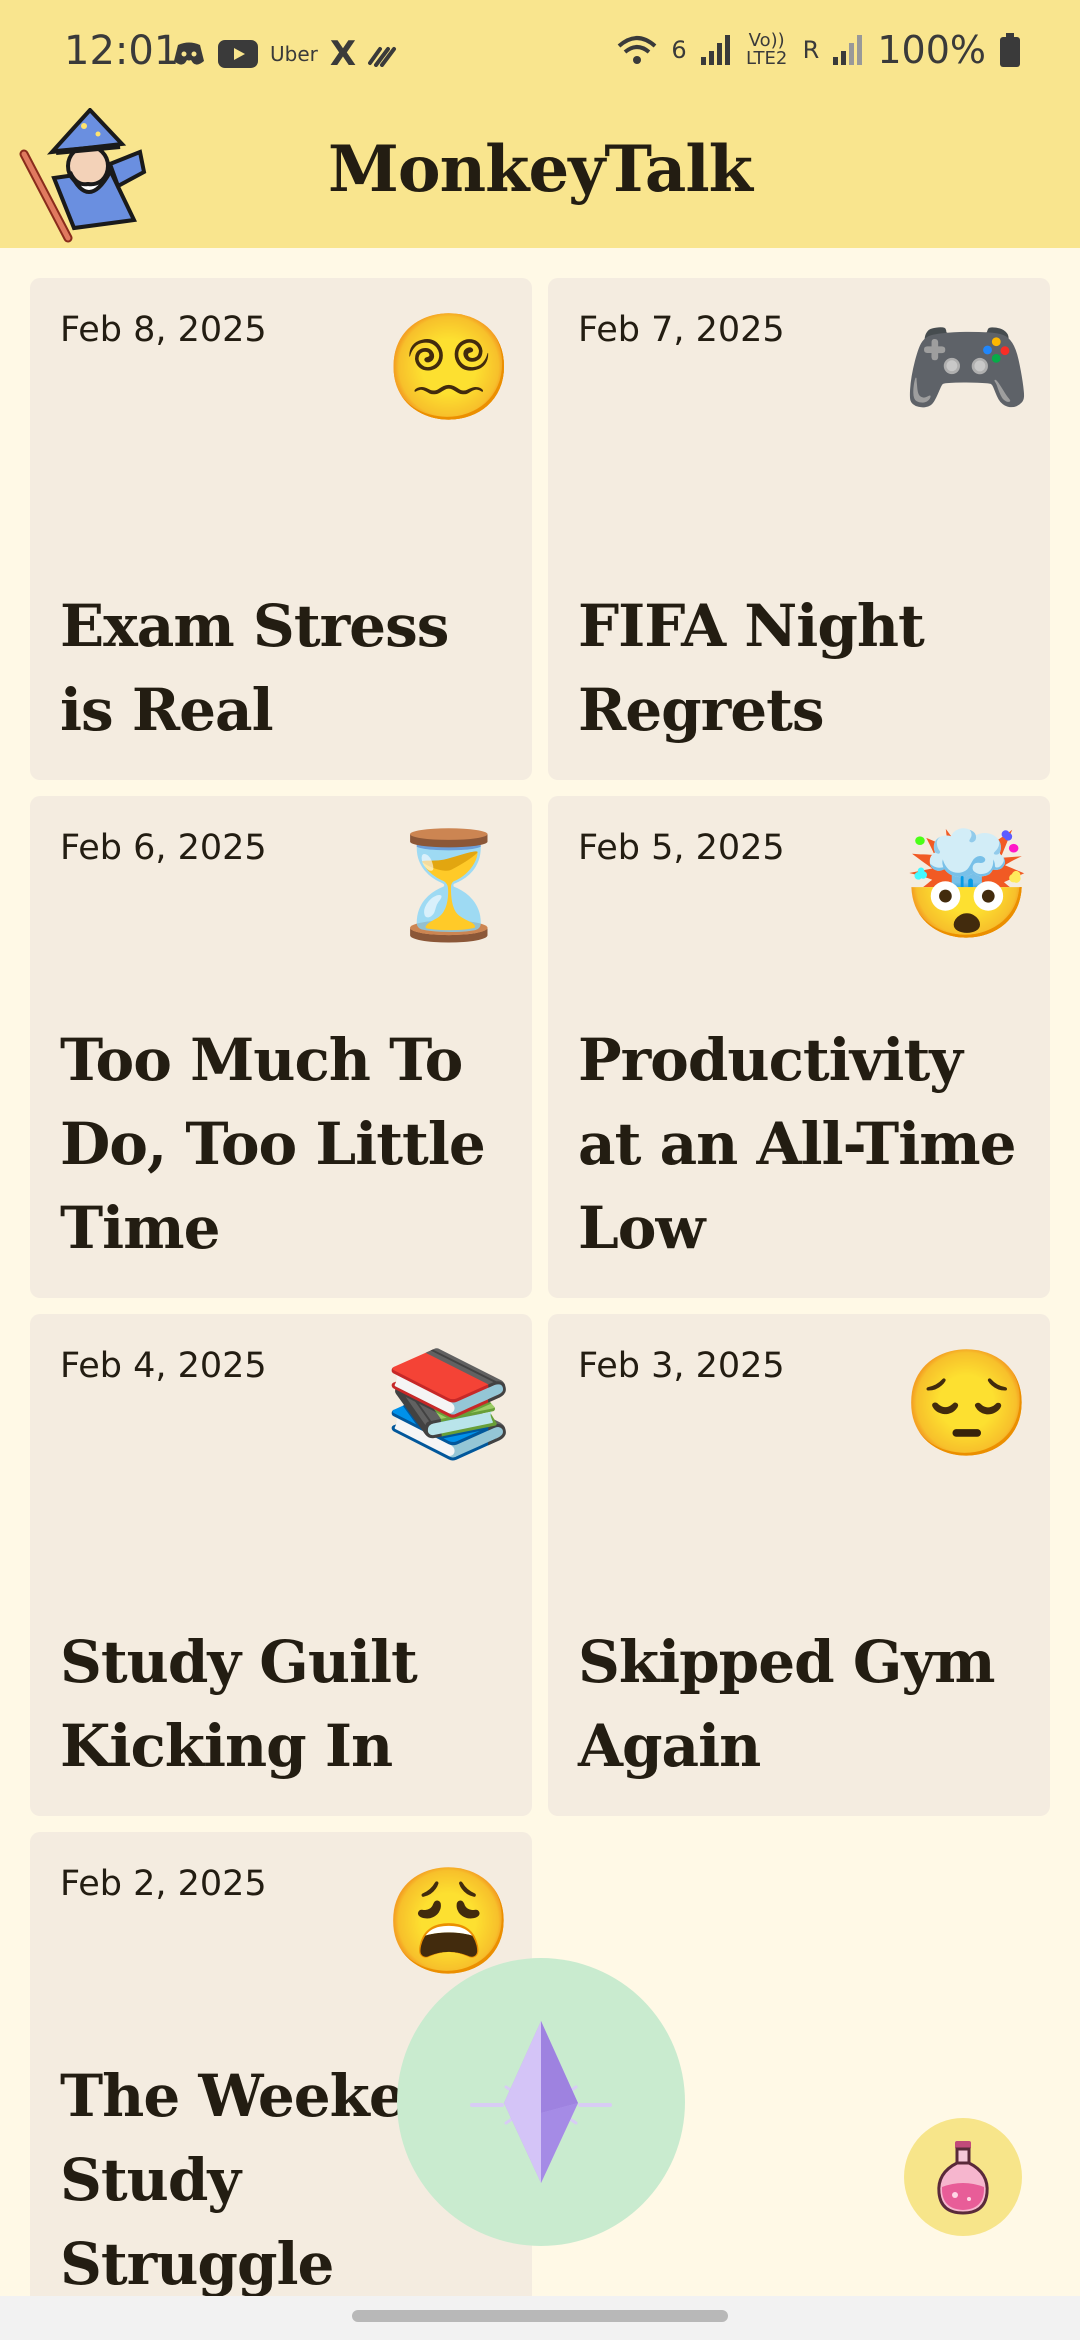  I want to click on entry-title: Exam Stress is Real, so click(254, 668).